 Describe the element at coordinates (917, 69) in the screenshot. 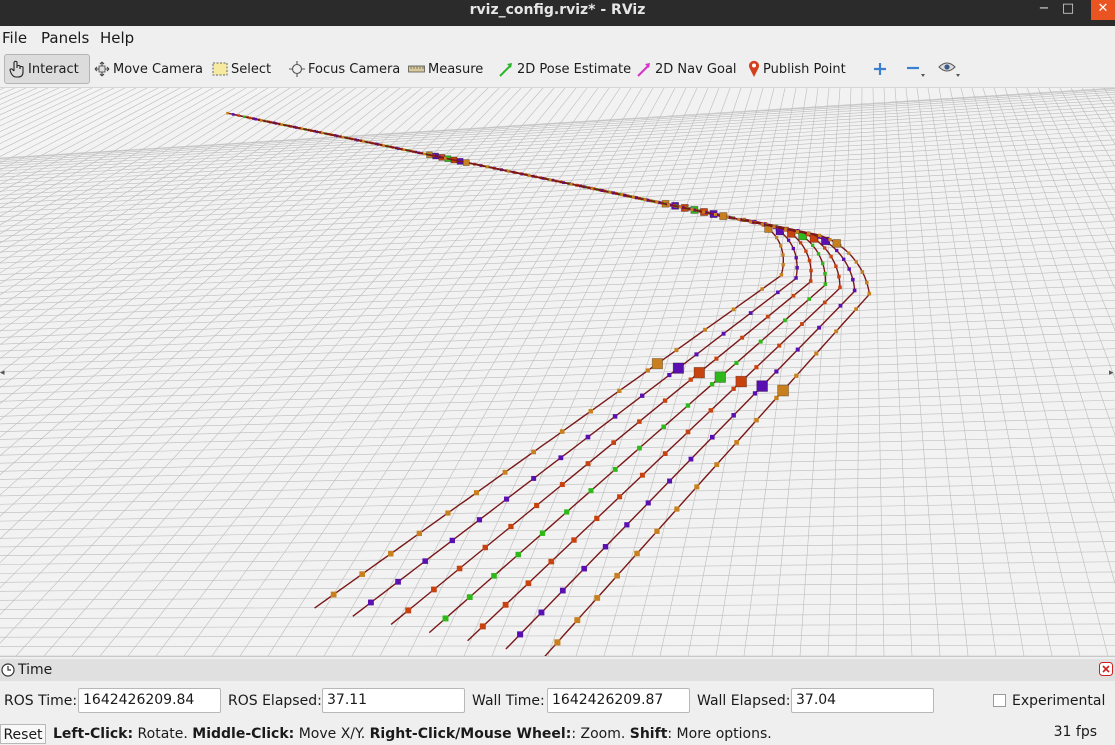

I see `remove-tool-button` at that location.